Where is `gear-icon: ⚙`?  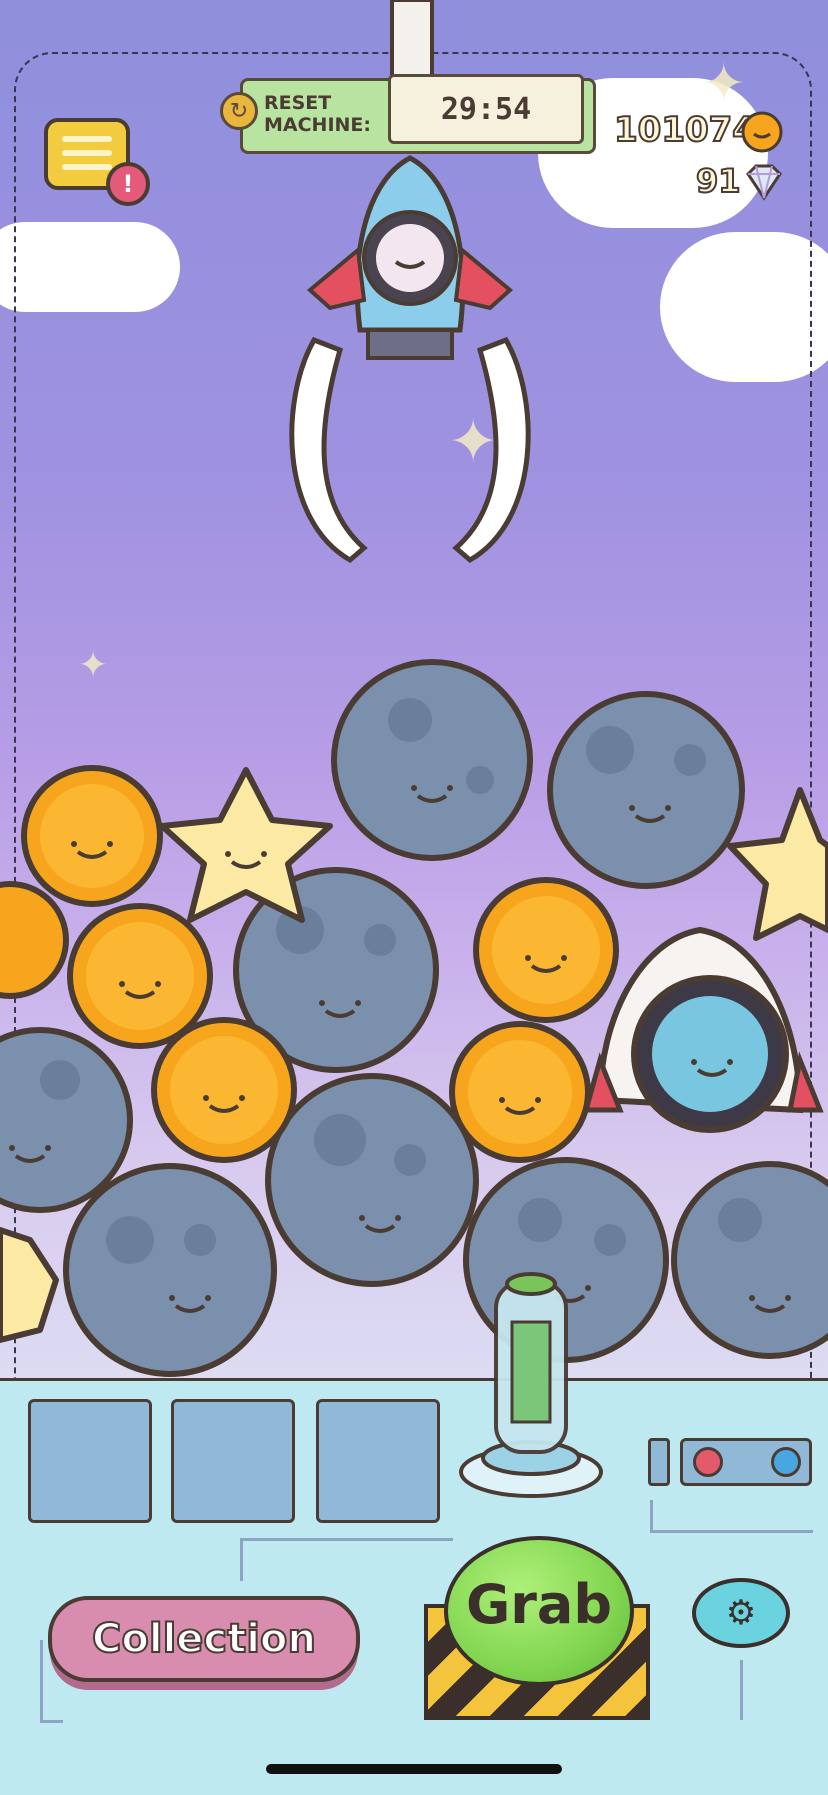 gear-icon: ⚙ is located at coordinates (741, 1613).